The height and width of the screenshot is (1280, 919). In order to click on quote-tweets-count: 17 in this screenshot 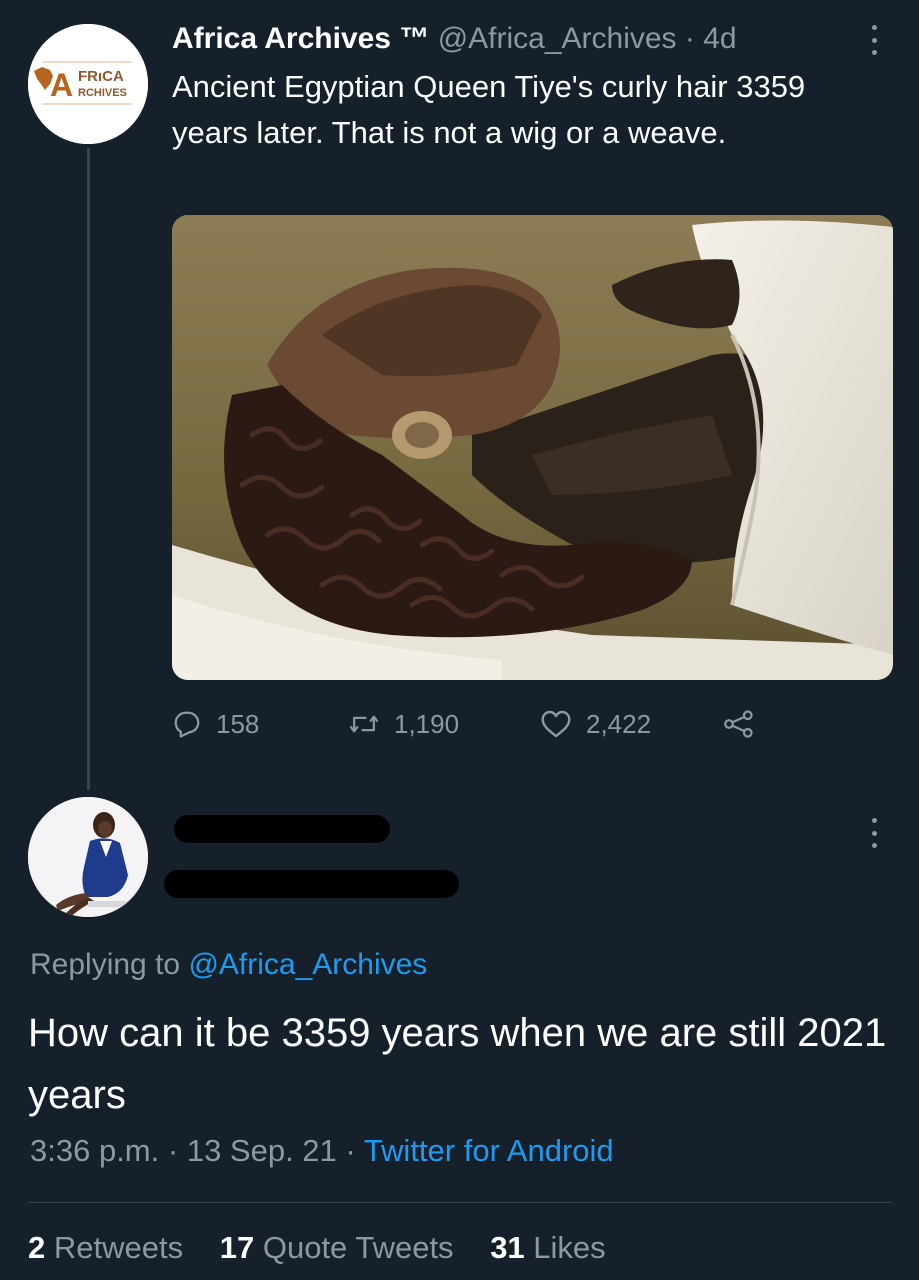, I will do `click(237, 1247)`.